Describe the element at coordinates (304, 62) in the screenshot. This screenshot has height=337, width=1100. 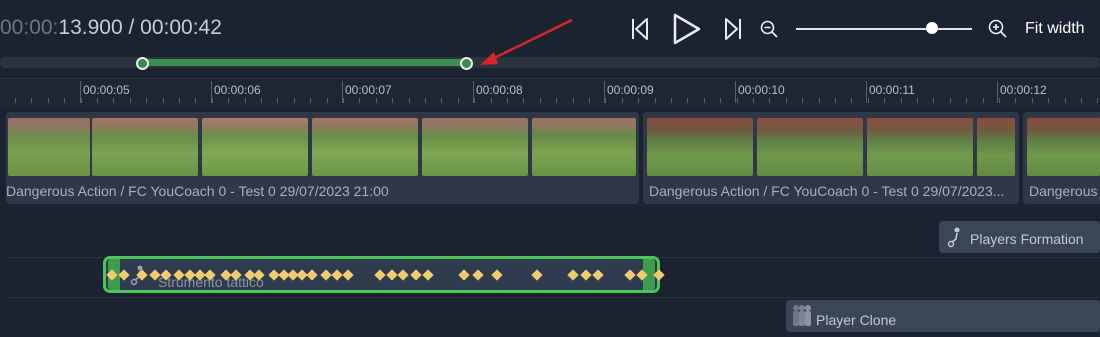
I see `visible-range-bar` at that location.